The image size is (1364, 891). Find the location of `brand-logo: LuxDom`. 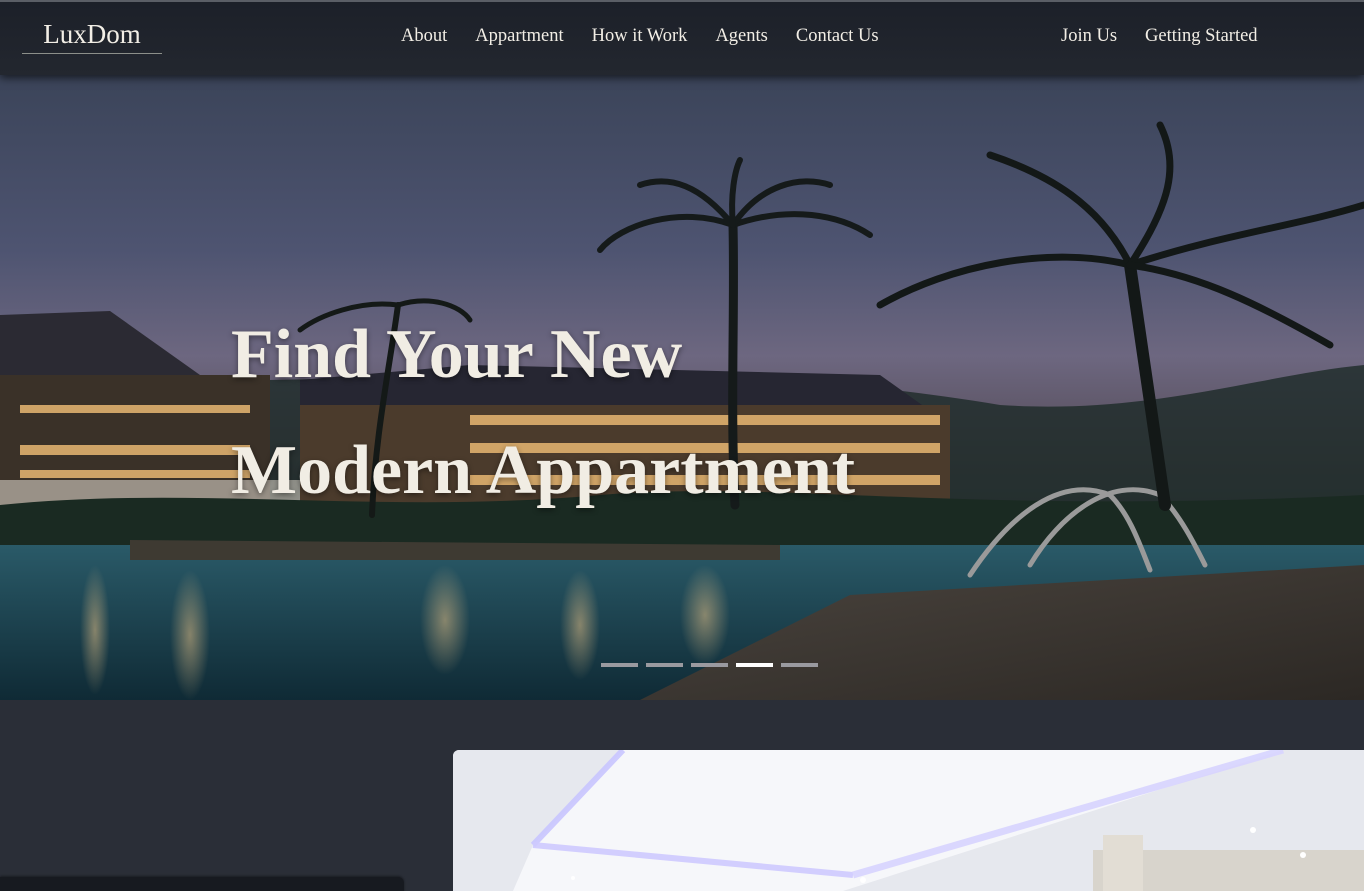

brand-logo: LuxDom is located at coordinates (92, 35).